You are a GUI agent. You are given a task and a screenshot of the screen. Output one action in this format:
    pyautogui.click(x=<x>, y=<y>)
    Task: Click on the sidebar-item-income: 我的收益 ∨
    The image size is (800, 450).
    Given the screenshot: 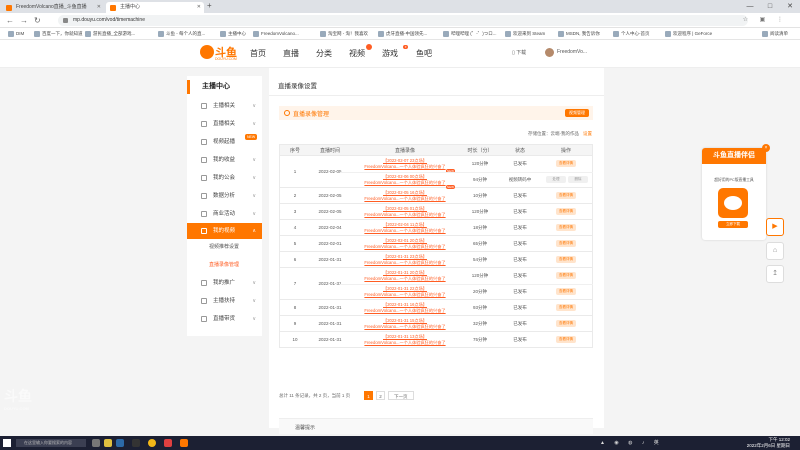 What is the action you would take?
    pyautogui.click(x=224, y=160)
    